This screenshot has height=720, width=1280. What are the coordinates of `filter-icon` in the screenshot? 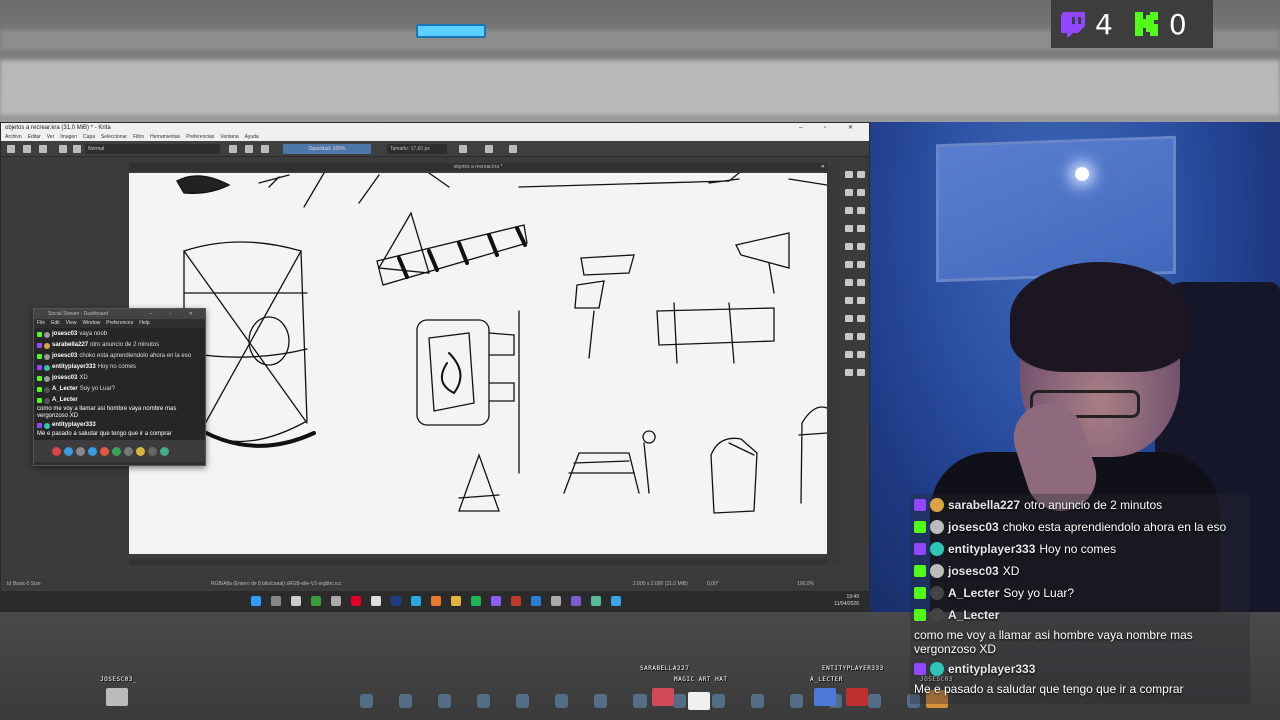 It's located at (92, 451).